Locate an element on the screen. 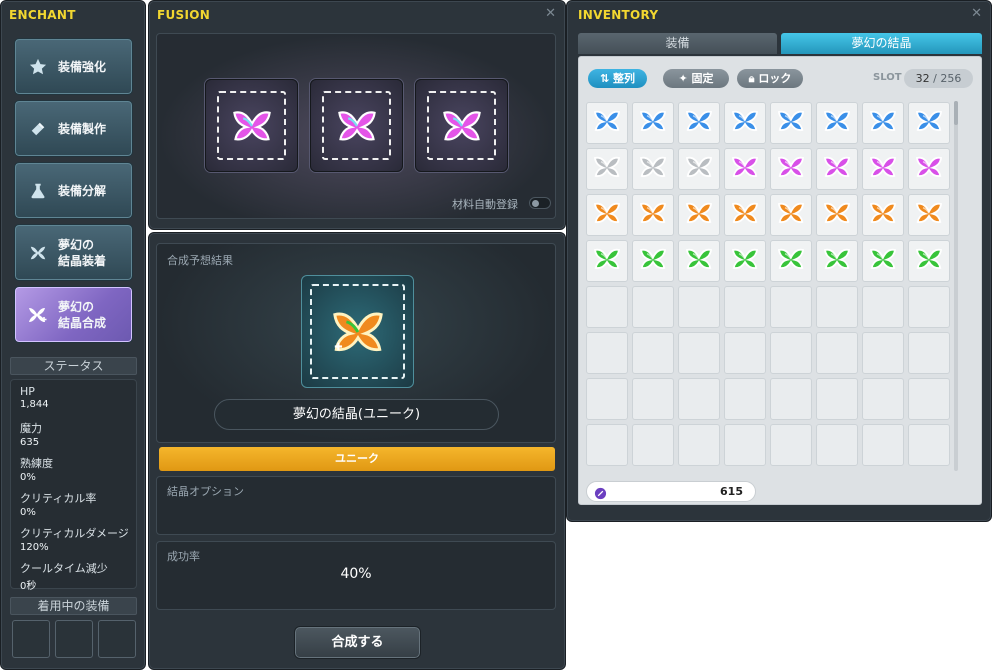 Image resolution: width=992 pixels, height=670 pixels. fix-button: ✦ 固定 is located at coordinates (696, 78).